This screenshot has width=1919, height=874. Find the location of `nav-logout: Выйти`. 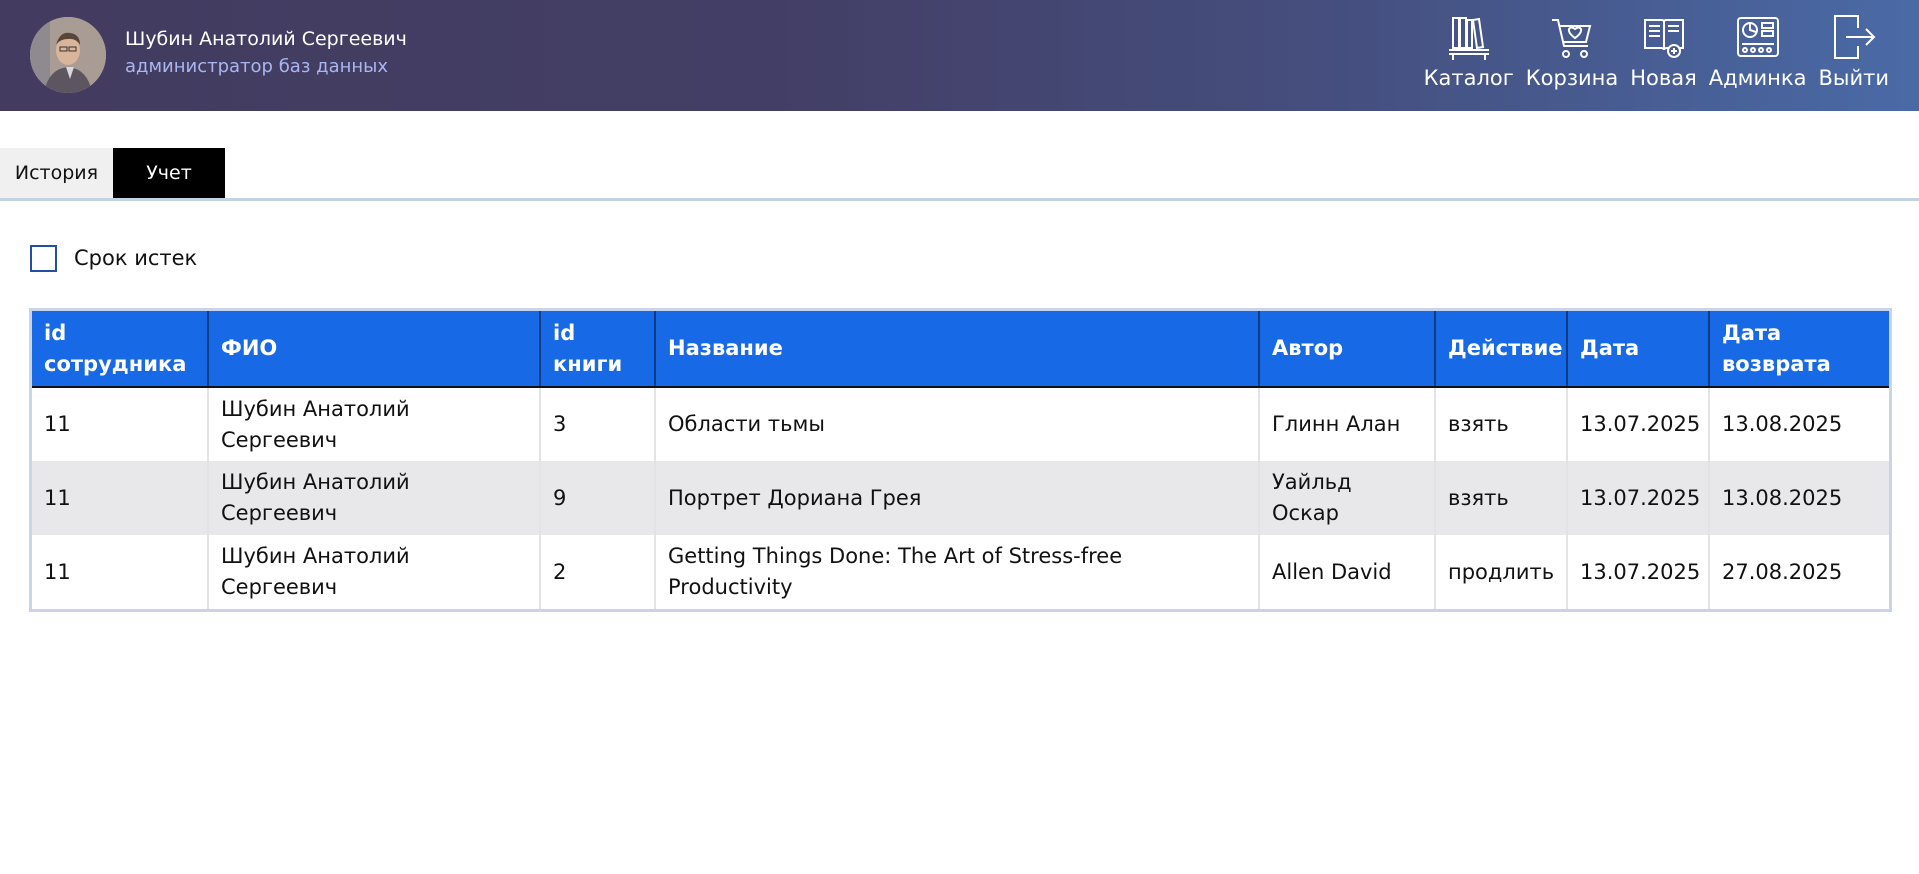

nav-logout: Выйти is located at coordinates (1853, 54).